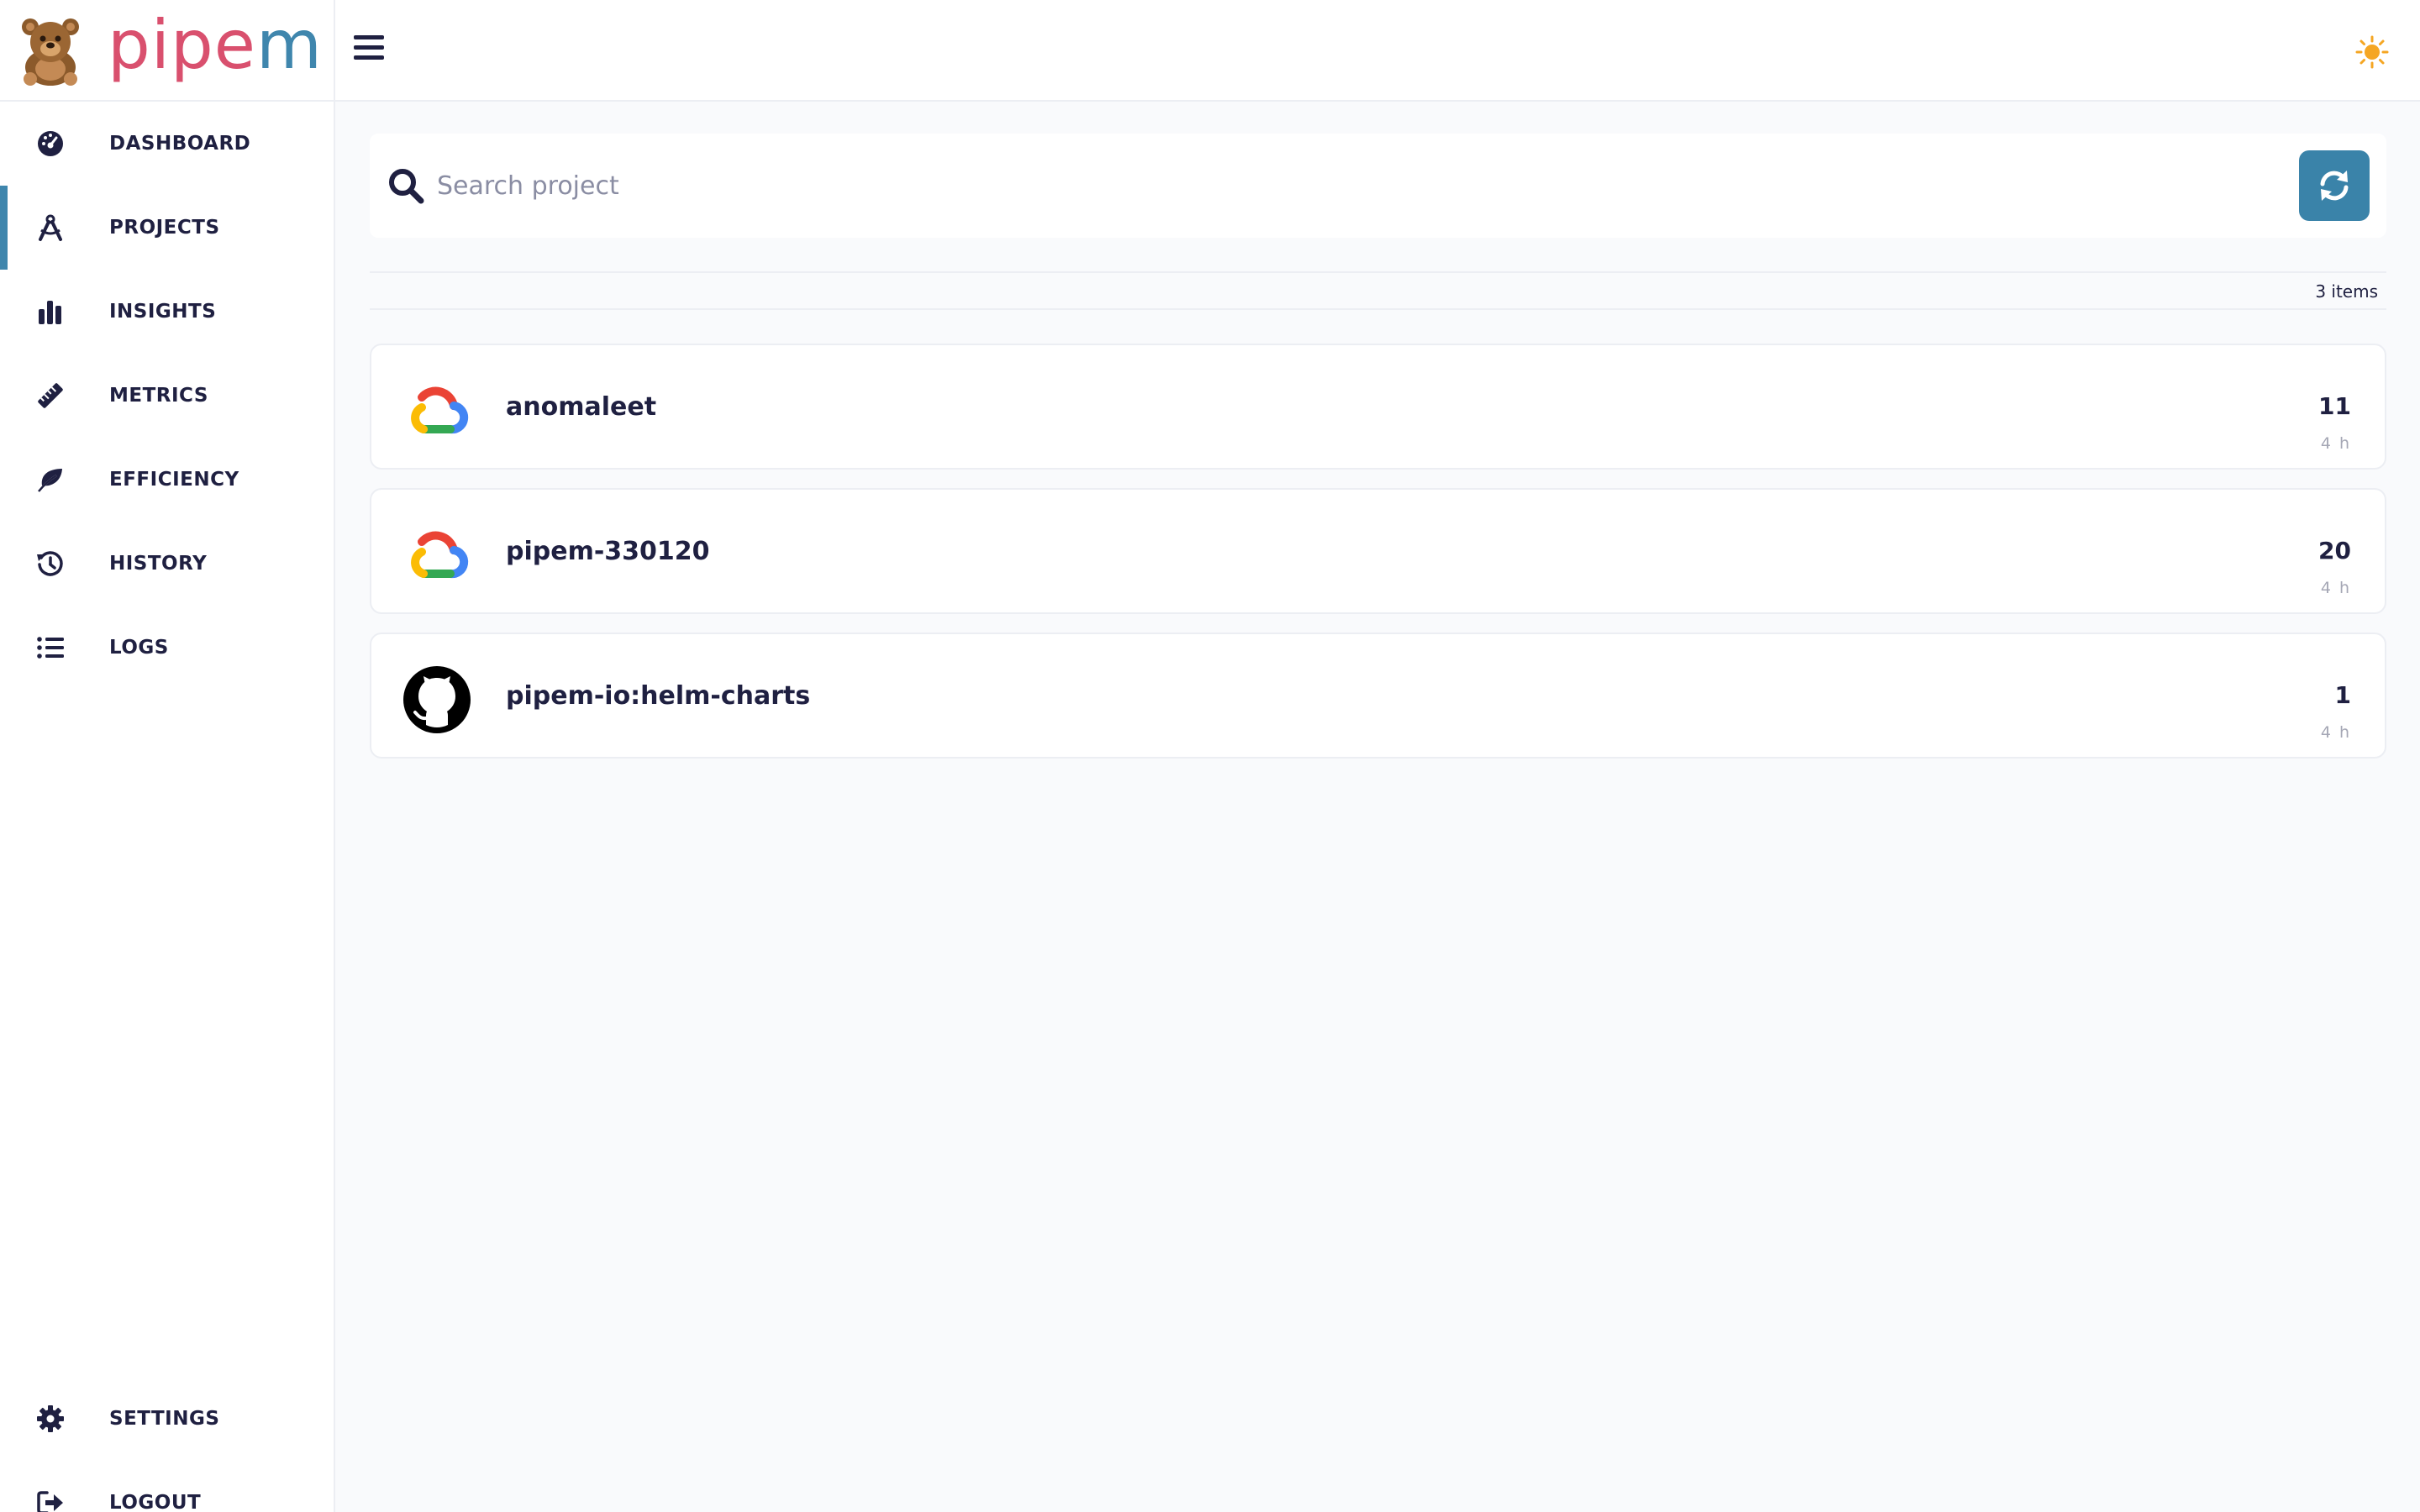 Image resolution: width=2420 pixels, height=1512 pixels. Describe the element at coordinates (406, 186) in the screenshot. I see `search-icon` at that location.